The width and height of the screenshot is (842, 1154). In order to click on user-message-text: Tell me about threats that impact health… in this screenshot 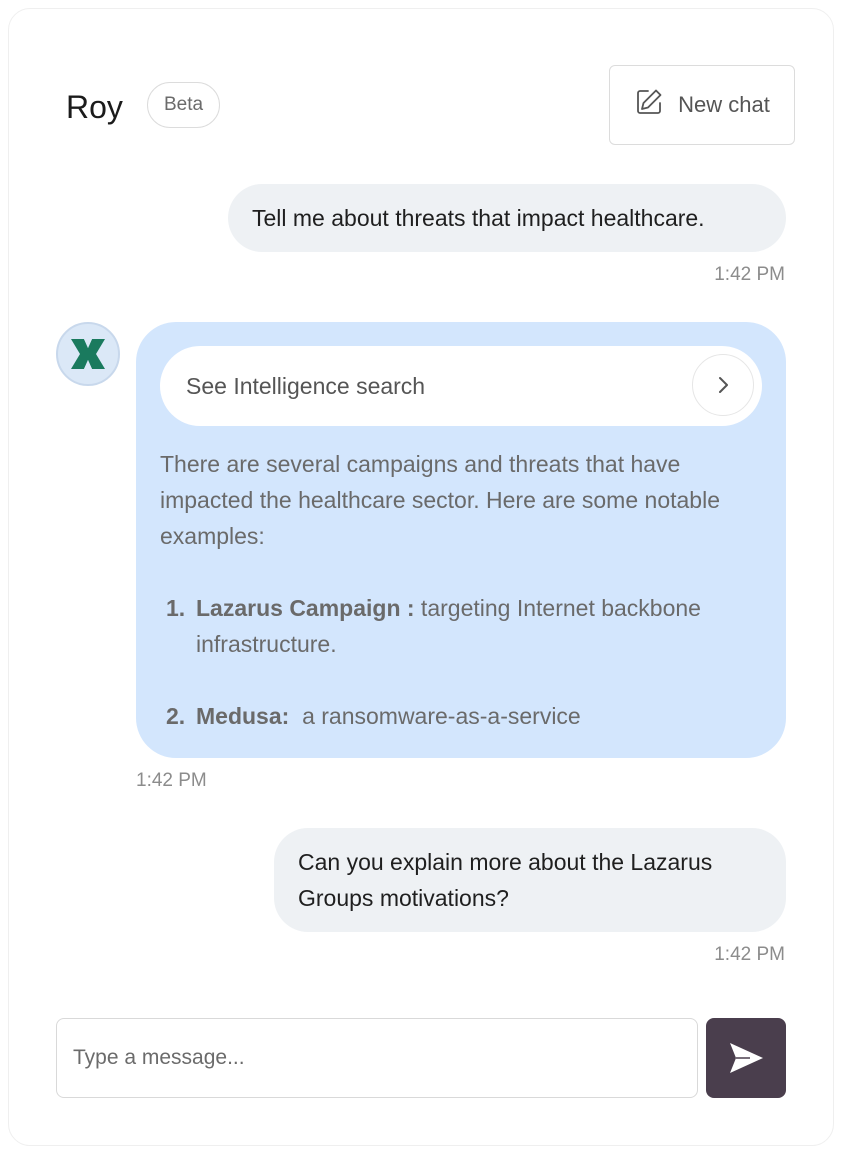, I will do `click(478, 218)`.